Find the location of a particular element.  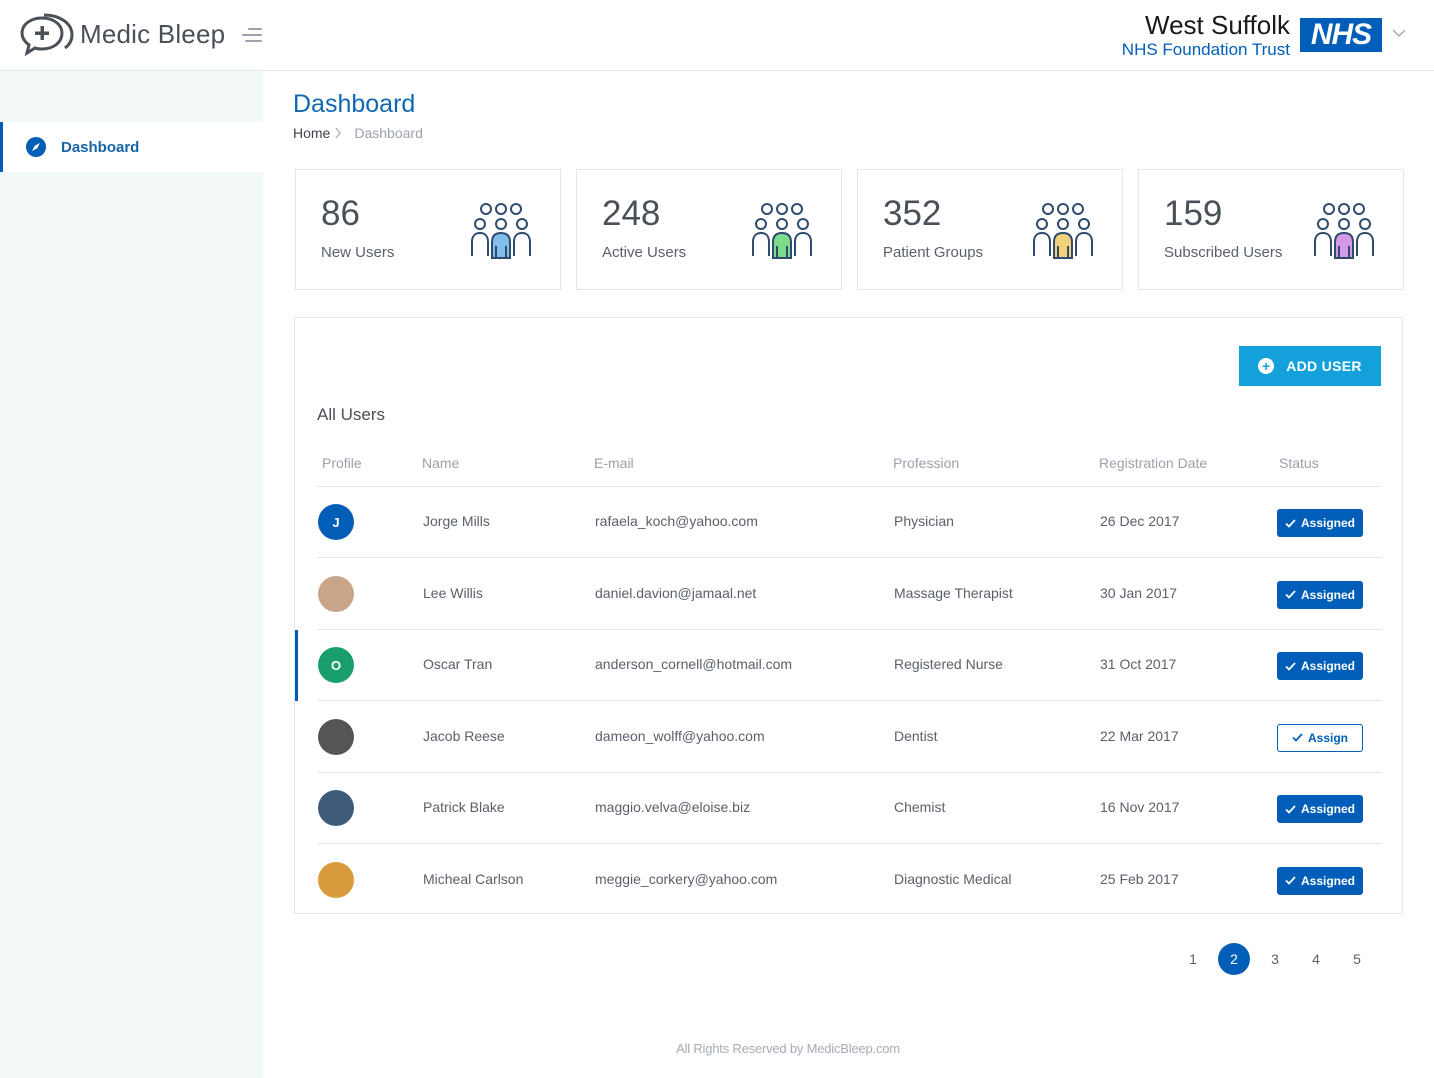

user-profession: Dentist is located at coordinates (916, 735).